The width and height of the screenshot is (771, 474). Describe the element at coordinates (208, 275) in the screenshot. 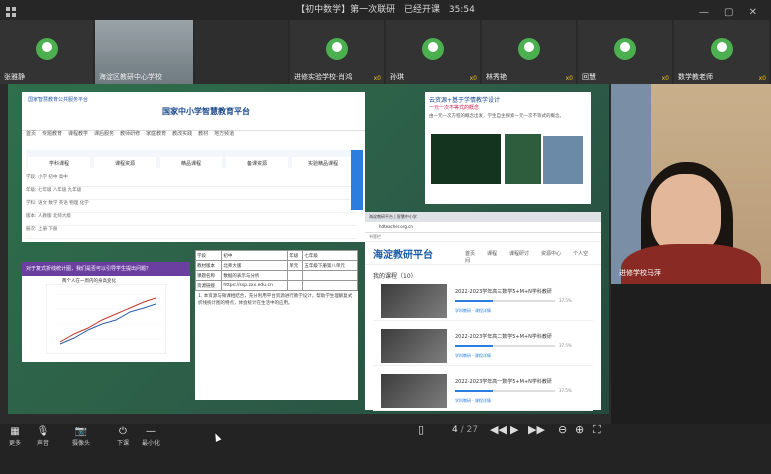

I see `doc-cell: 课题名称` at that location.